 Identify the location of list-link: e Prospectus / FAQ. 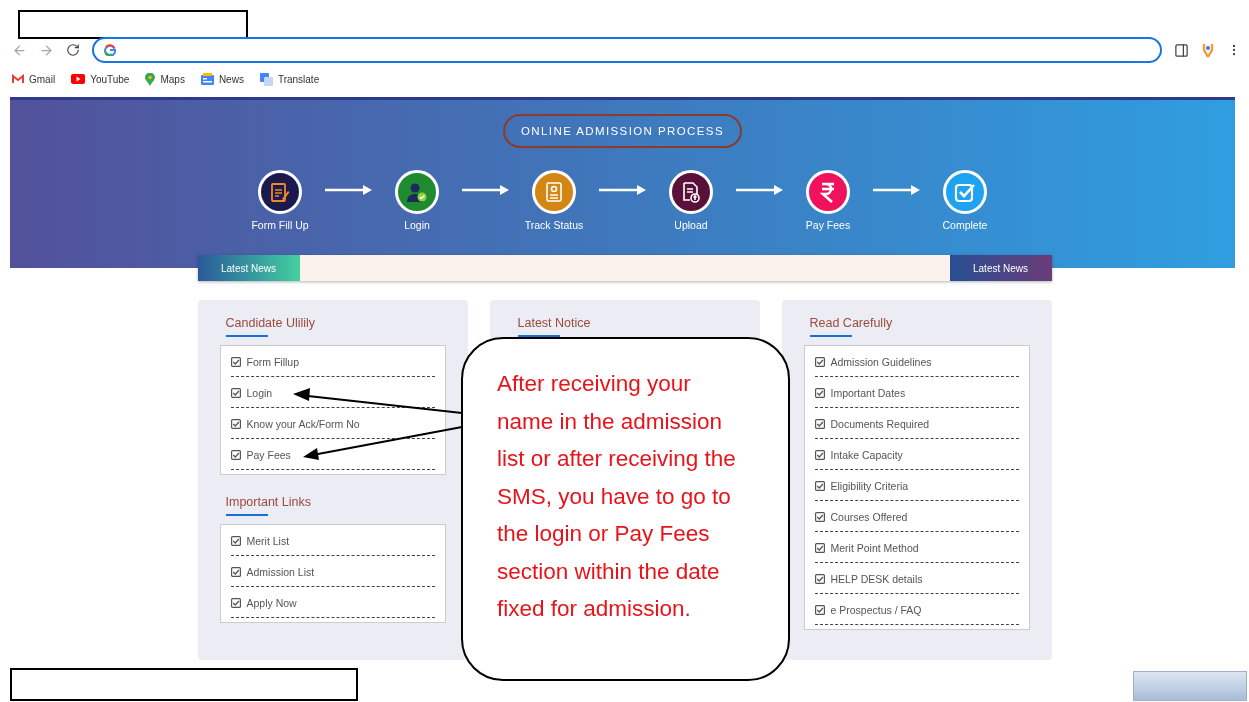
(876, 610).